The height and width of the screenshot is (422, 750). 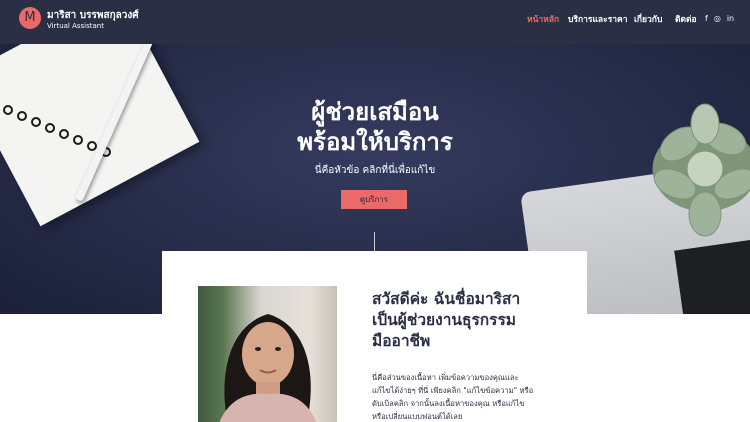 I want to click on instagram-icon: ◎, so click(x=717, y=19).